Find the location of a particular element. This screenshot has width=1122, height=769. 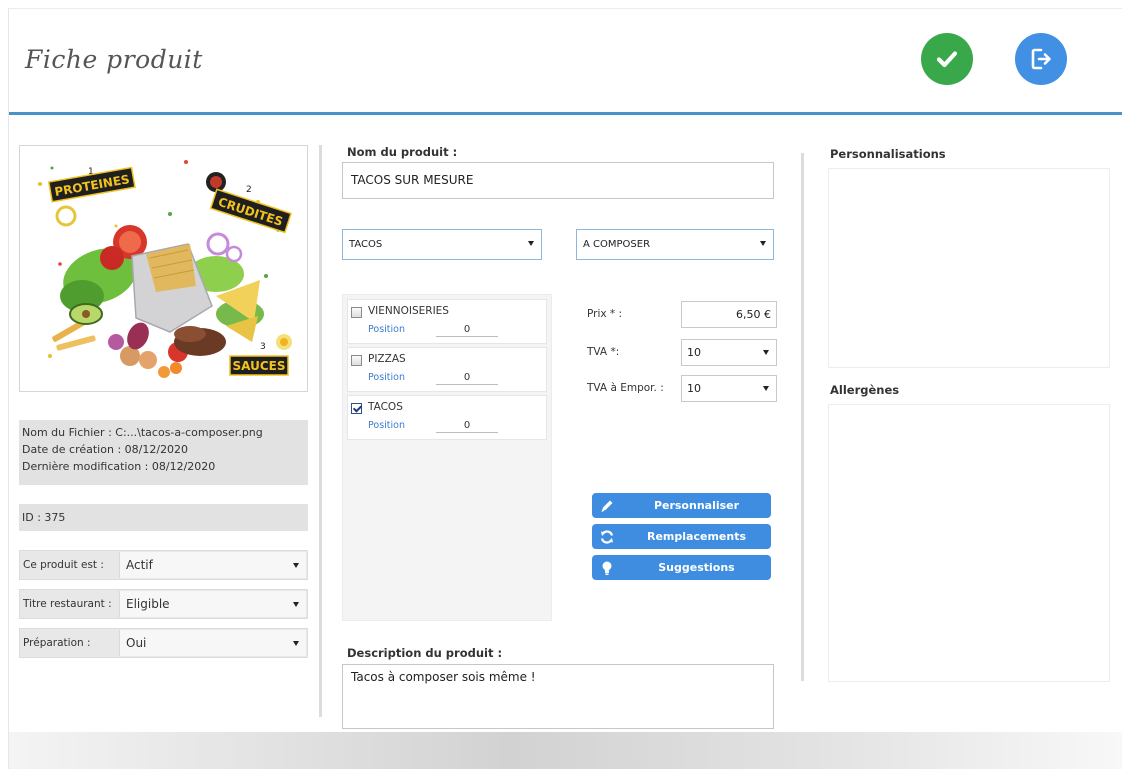

tva-value: 10 is located at coordinates (694, 352).